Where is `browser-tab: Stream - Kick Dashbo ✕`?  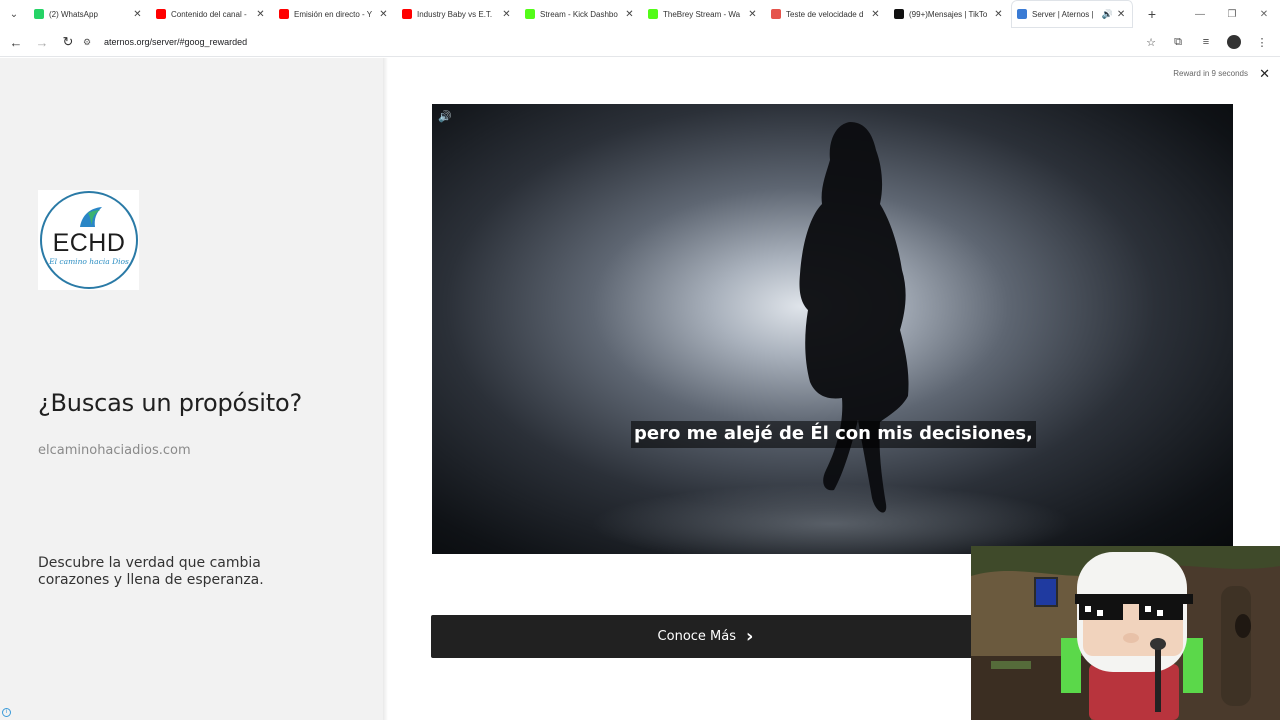 browser-tab: Stream - Kick Dashbo ✕ is located at coordinates (580, 14).